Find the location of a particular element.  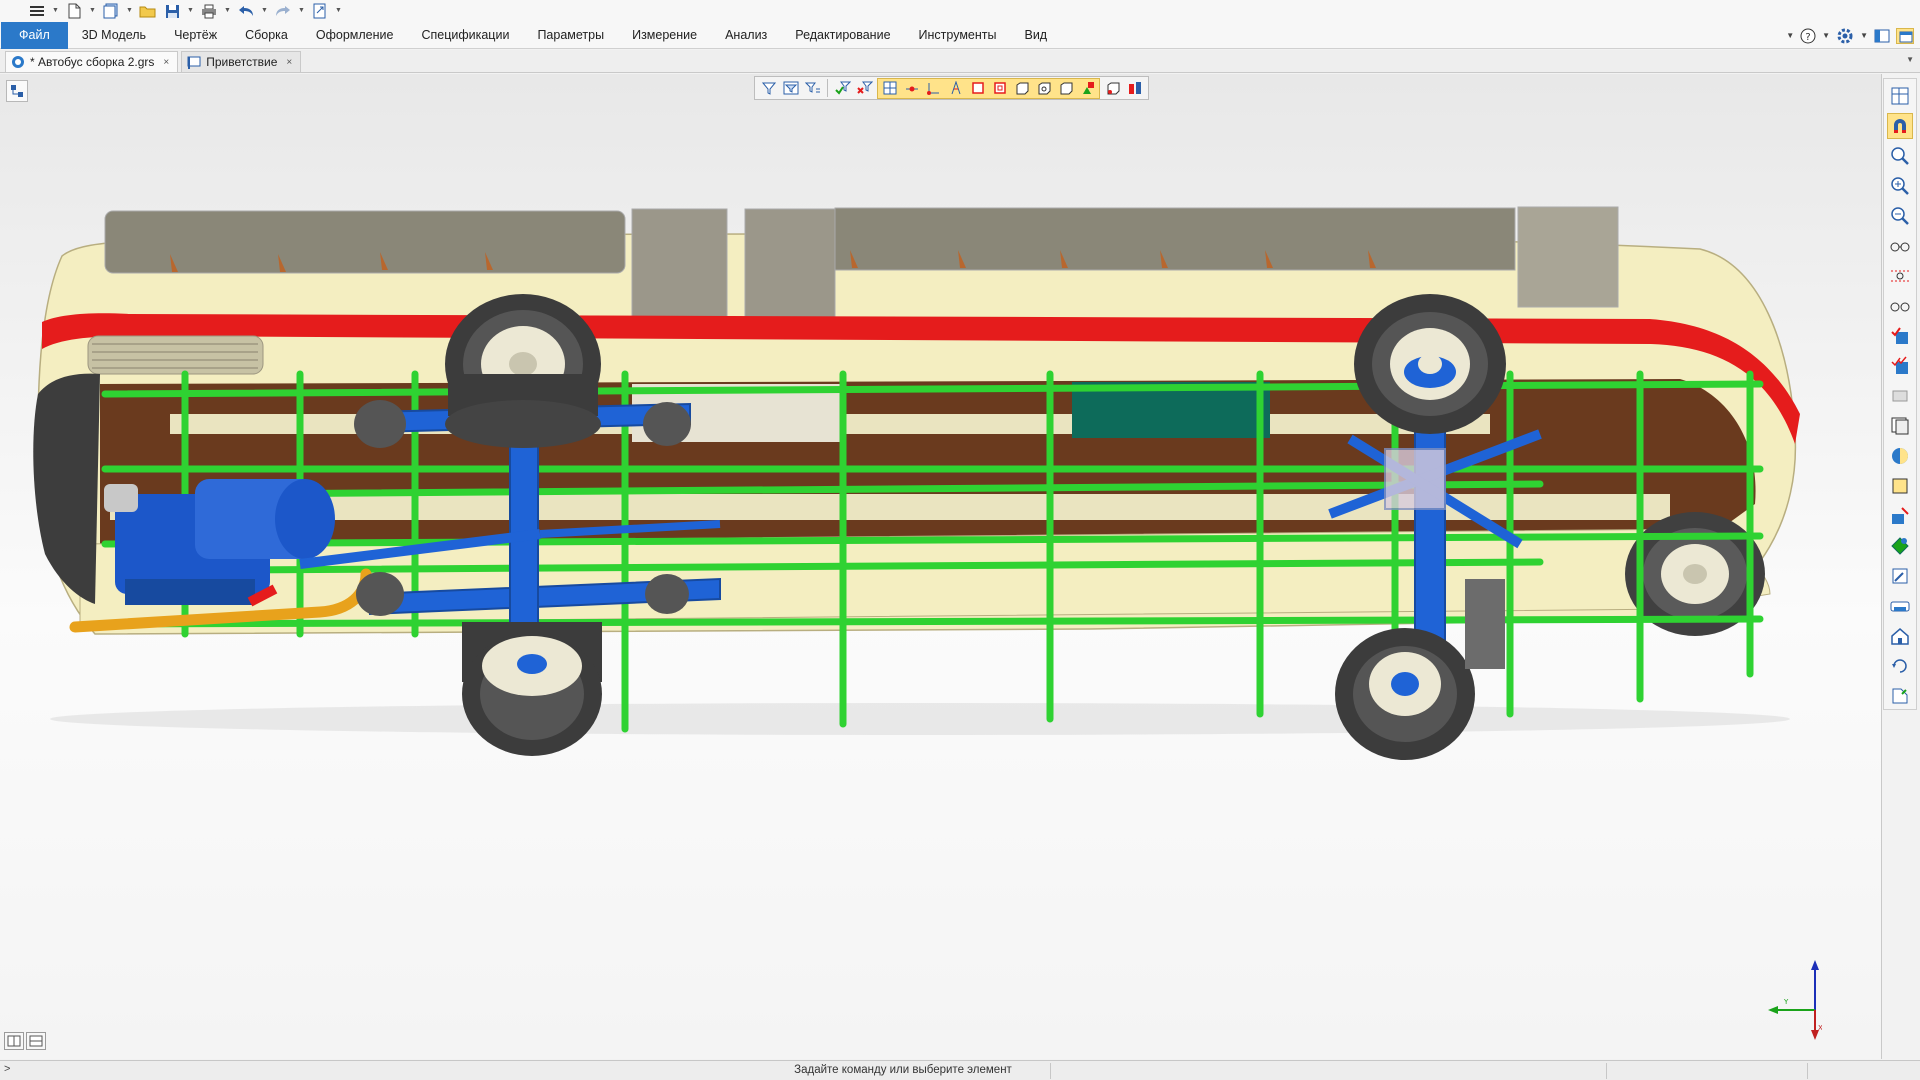

zoom-out-icon is located at coordinates (1900, 216).